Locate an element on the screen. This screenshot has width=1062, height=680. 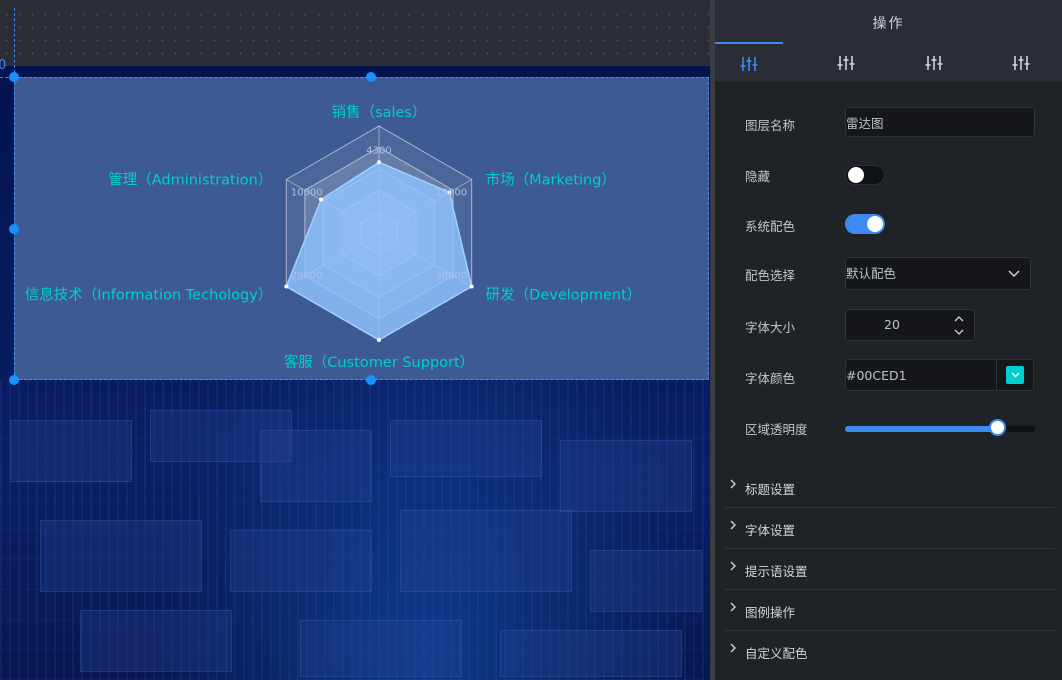
vertical-guide-line is located at coordinates (14, 43).